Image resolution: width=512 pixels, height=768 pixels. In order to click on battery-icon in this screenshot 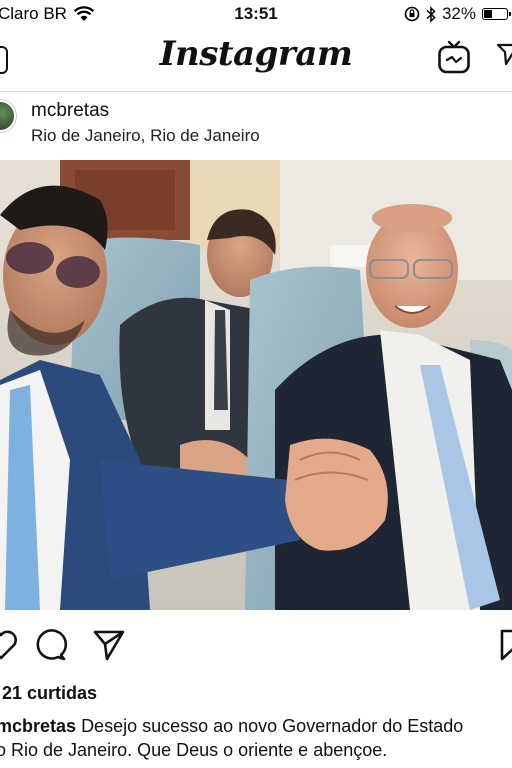, I will do `click(496, 14)`.